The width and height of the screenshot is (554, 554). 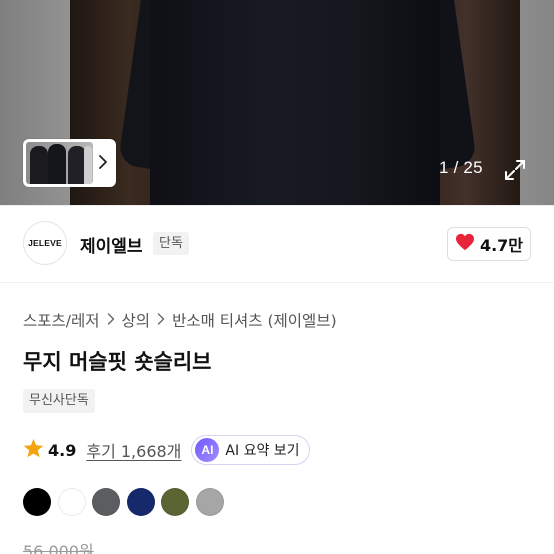 What do you see at coordinates (71, 502) in the screenshot?
I see `color-swatch-white` at bounding box center [71, 502].